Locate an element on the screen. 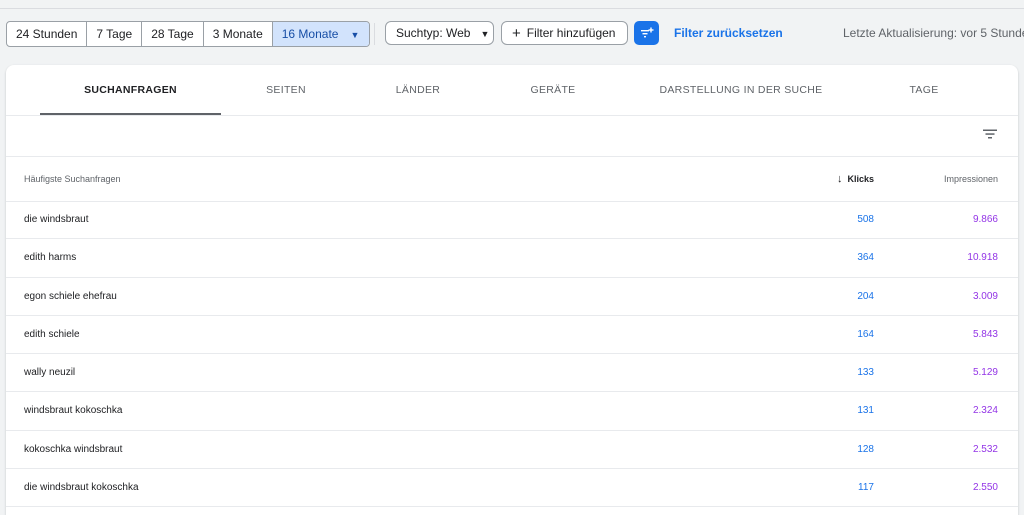 This screenshot has height=515, width=1024. clicks-cell: 133 is located at coordinates (865, 373).